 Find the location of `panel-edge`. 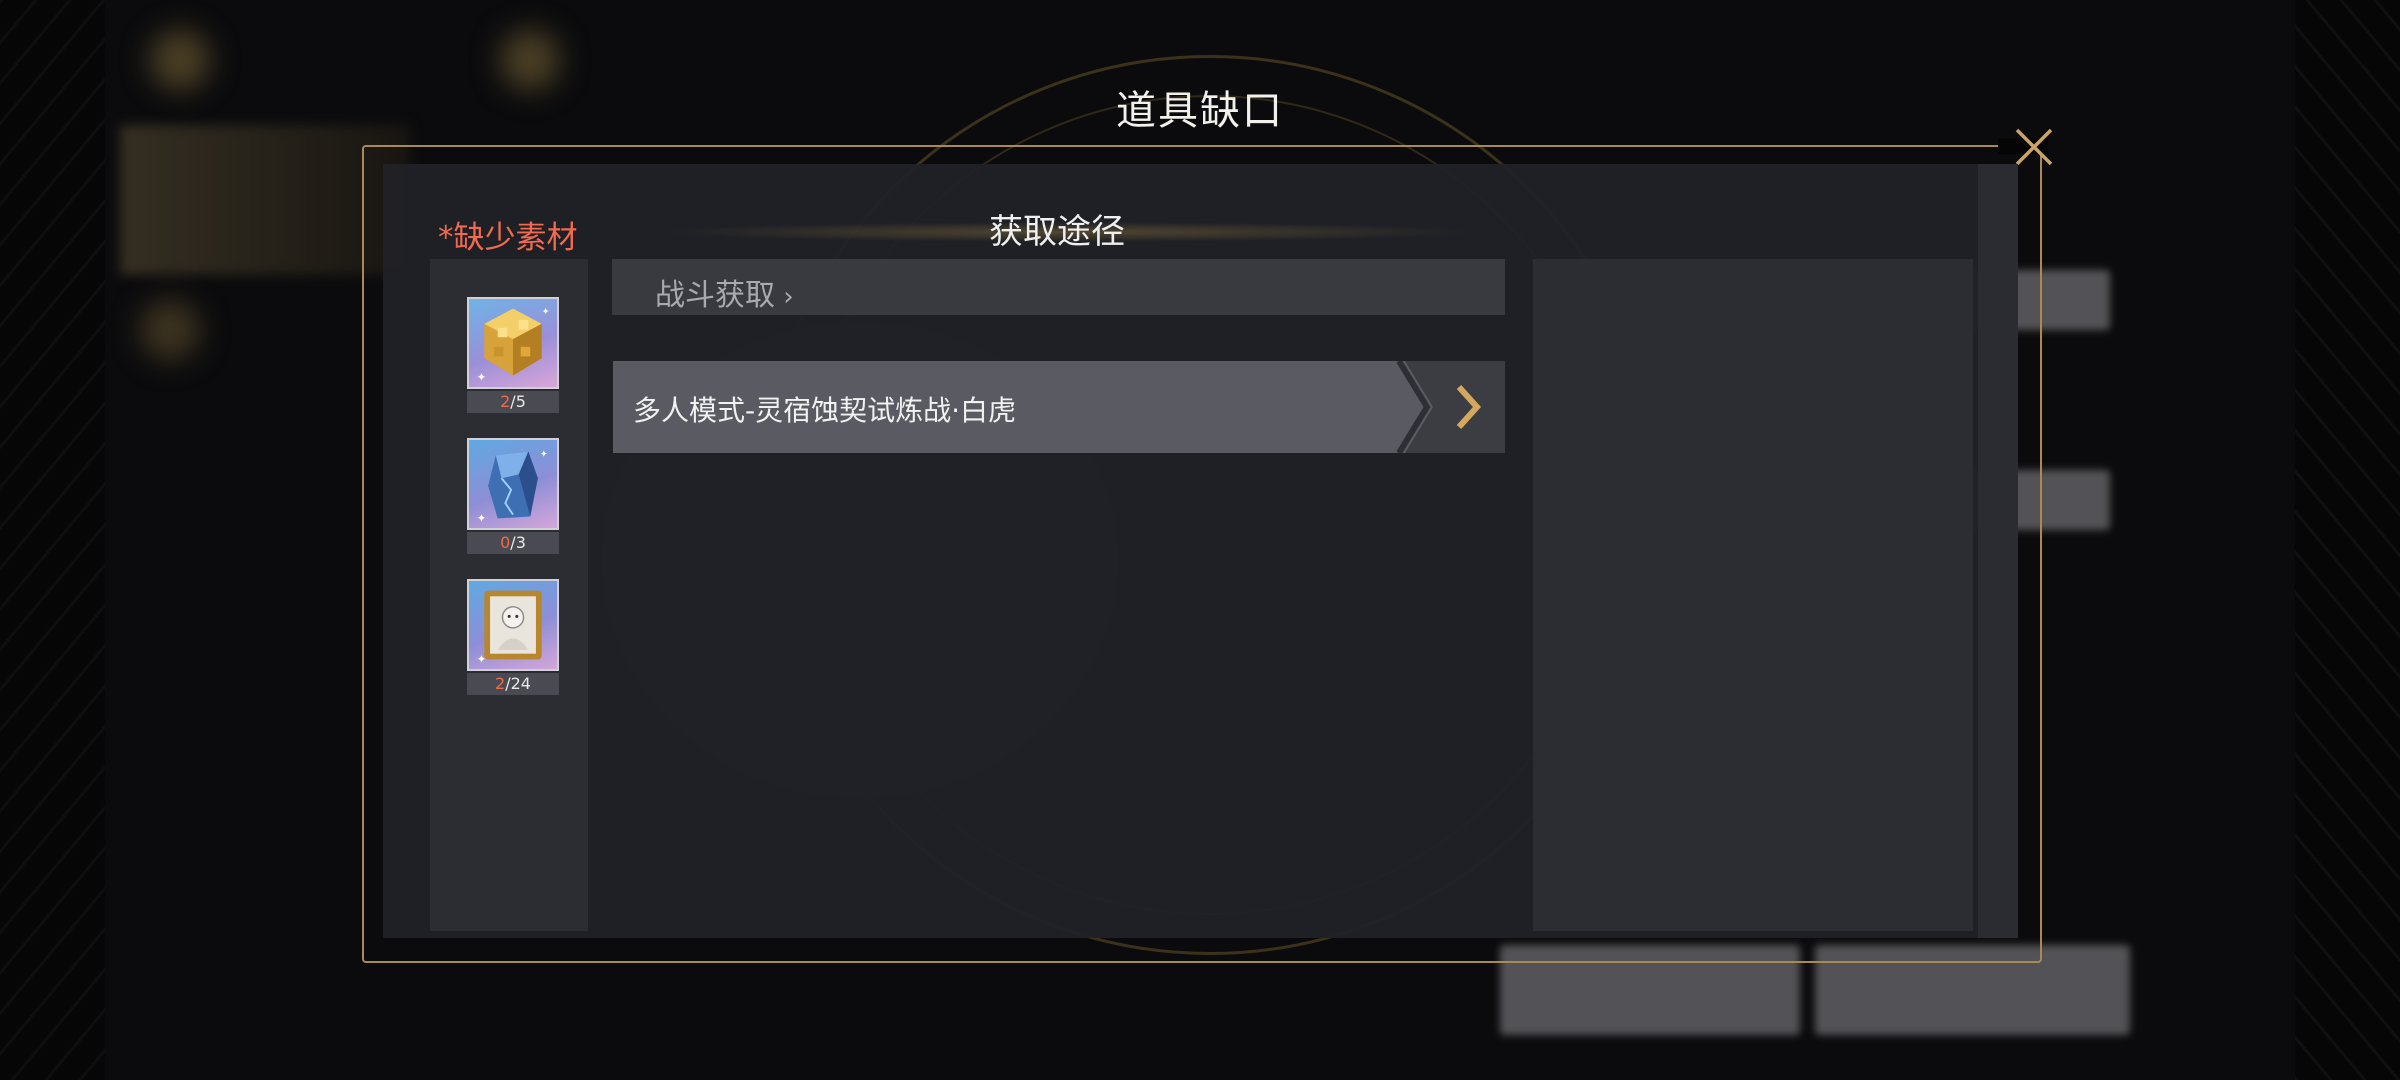

panel-edge is located at coordinates (1998, 551).